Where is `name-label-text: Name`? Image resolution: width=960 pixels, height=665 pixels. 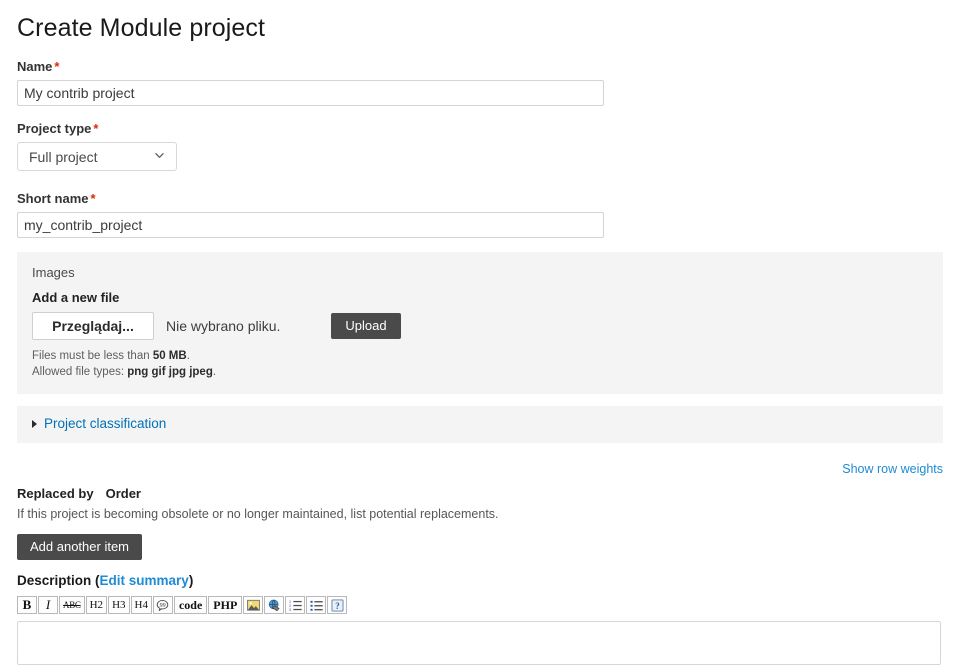
name-label-text: Name is located at coordinates (35, 66).